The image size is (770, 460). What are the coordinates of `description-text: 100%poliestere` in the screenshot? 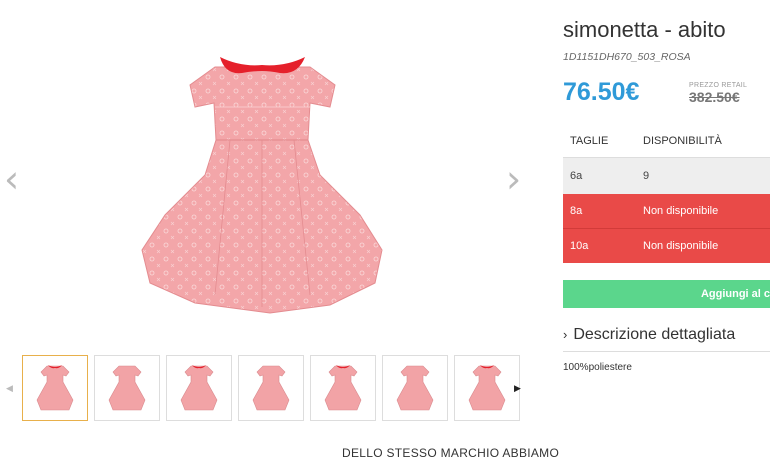 It's located at (597, 367).